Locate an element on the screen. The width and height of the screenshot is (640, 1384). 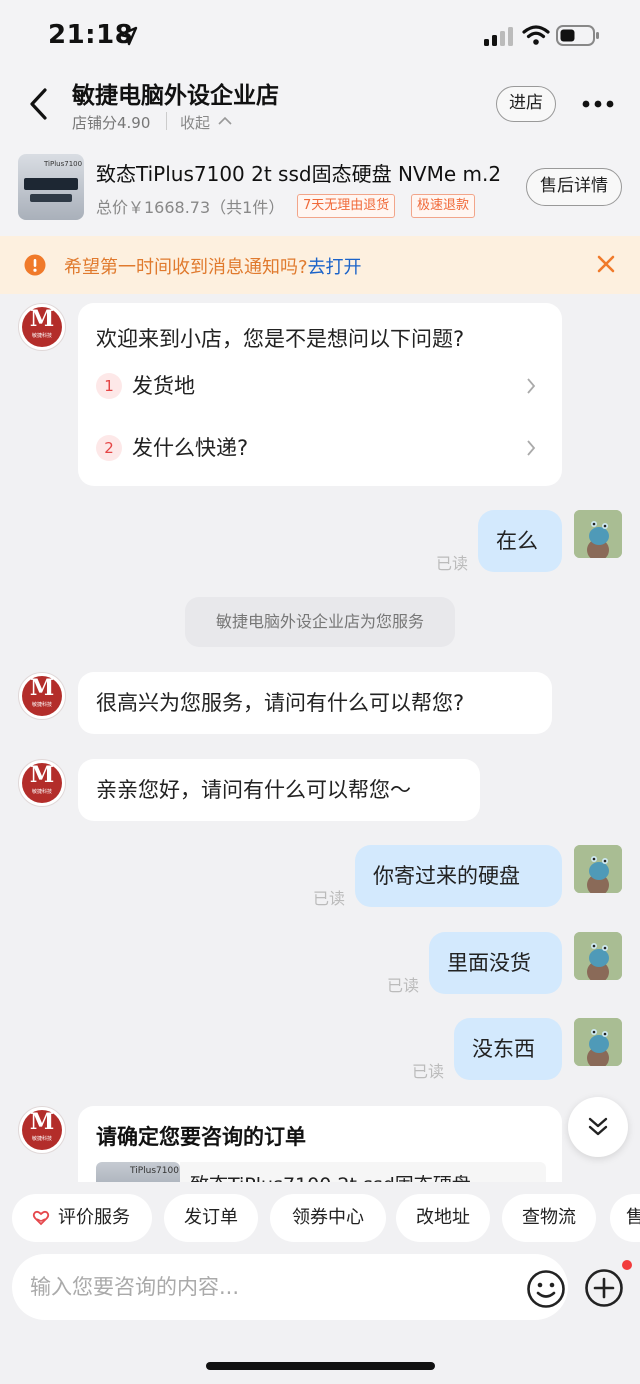
back-icon is located at coordinates (39, 104).